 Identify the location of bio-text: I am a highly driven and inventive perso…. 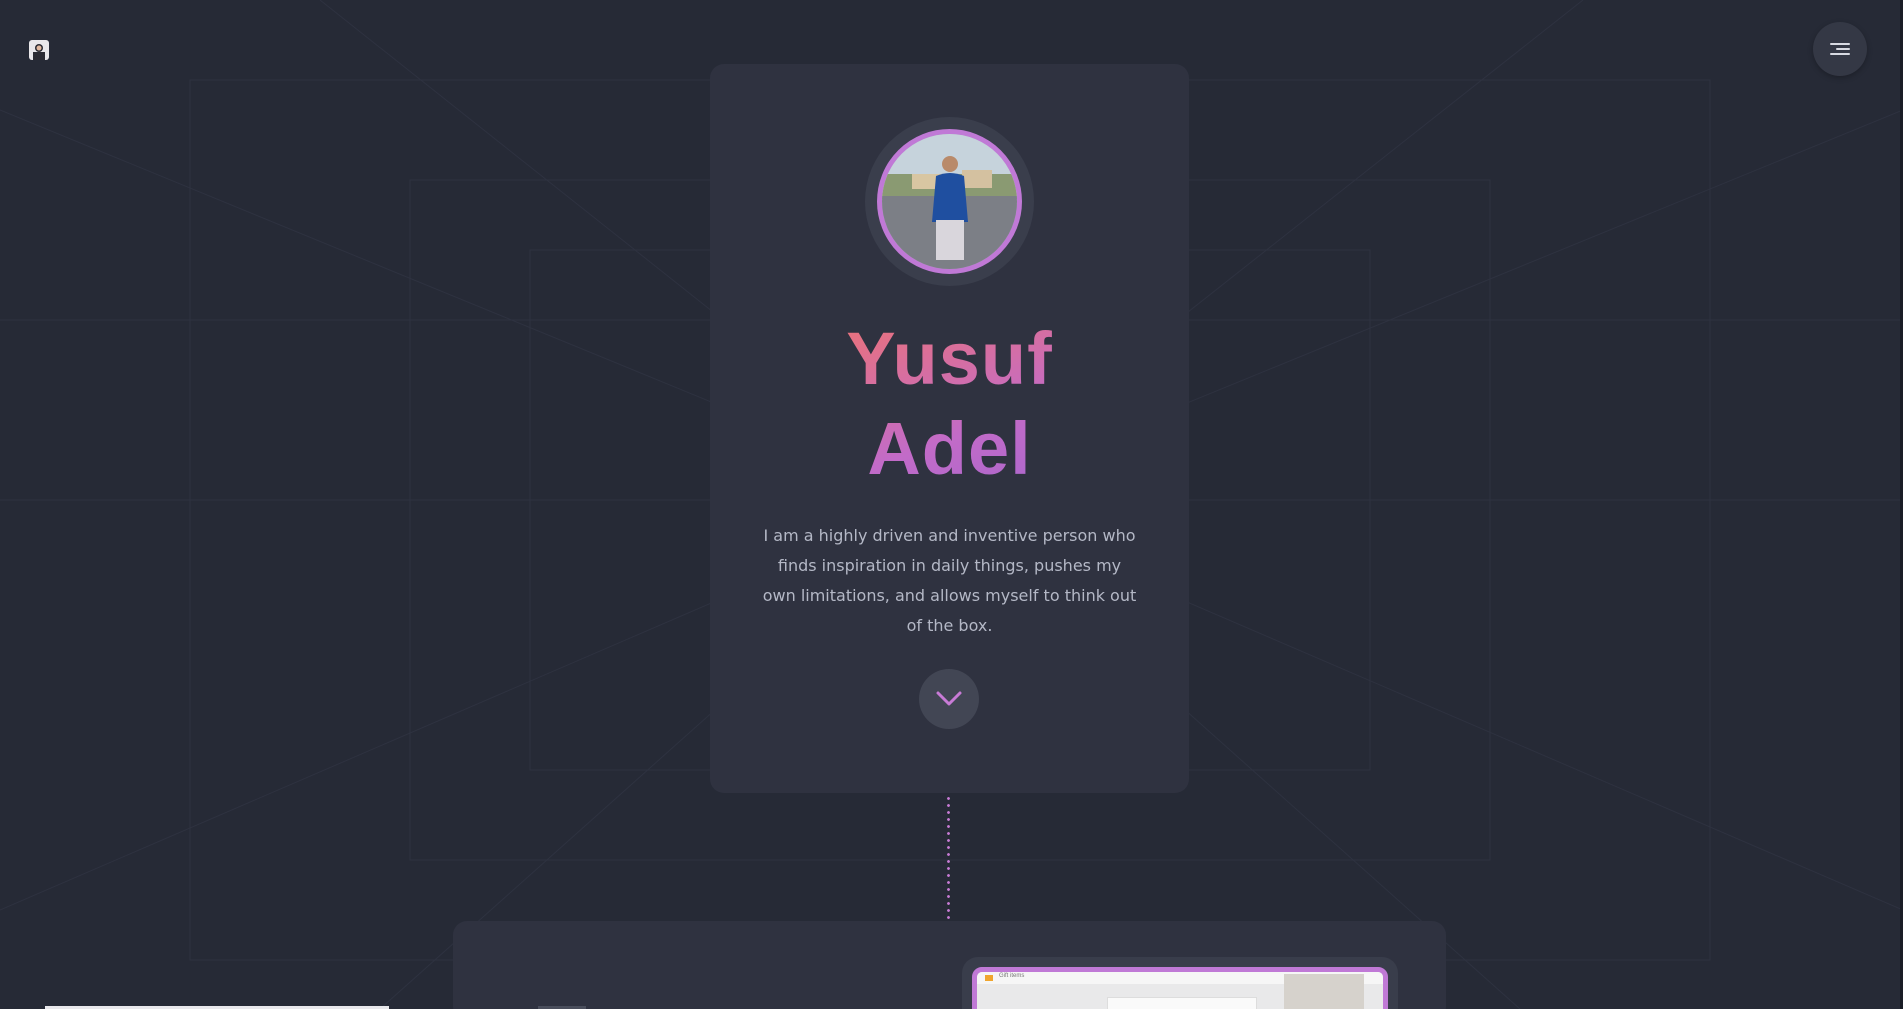
(949, 580).